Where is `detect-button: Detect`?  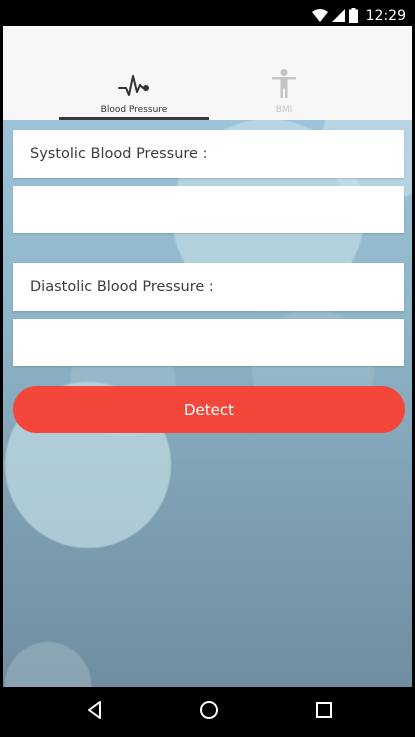 detect-button: Detect is located at coordinates (209, 409).